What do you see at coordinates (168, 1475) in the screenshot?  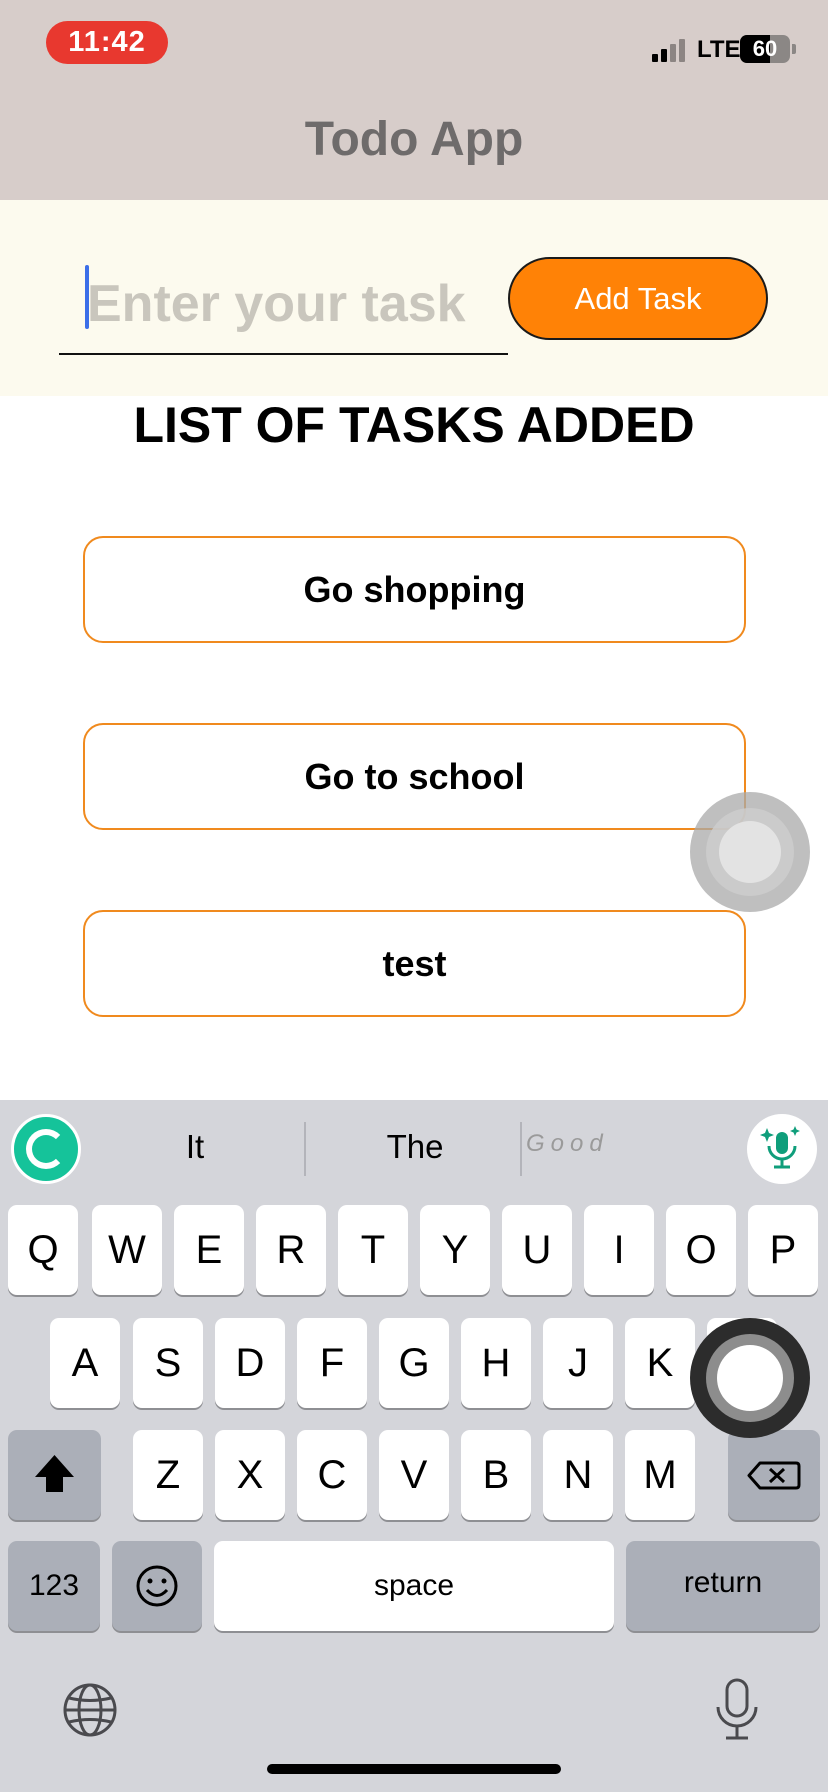 I see `key-z: Z` at bounding box center [168, 1475].